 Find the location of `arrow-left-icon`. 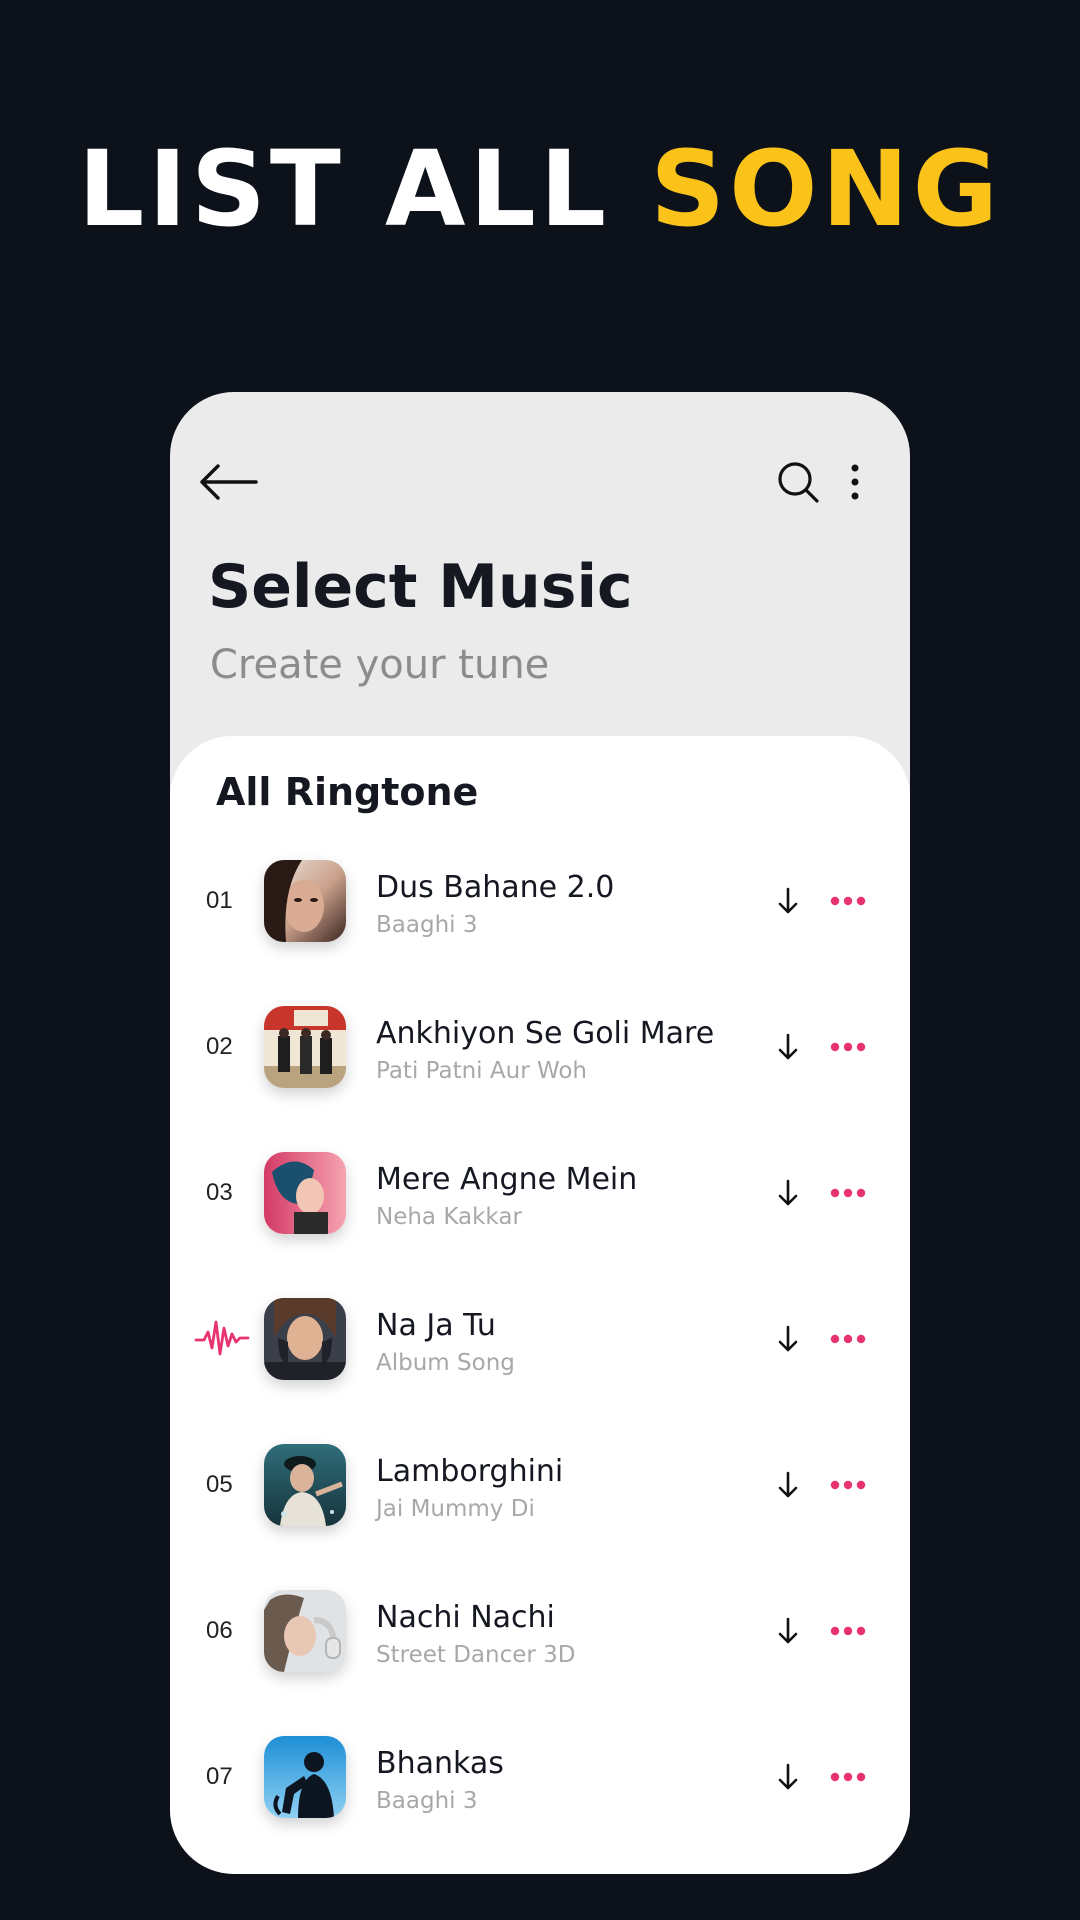

arrow-left-icon is located at coordinates (229, 482).